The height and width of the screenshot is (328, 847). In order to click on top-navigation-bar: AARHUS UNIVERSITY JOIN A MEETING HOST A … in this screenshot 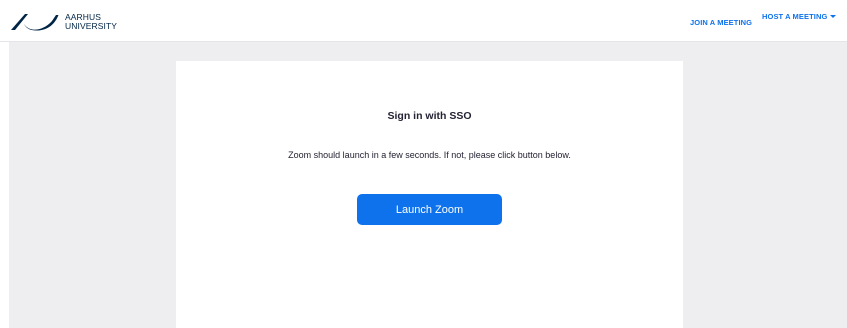, I will do `click(423, 21)`.